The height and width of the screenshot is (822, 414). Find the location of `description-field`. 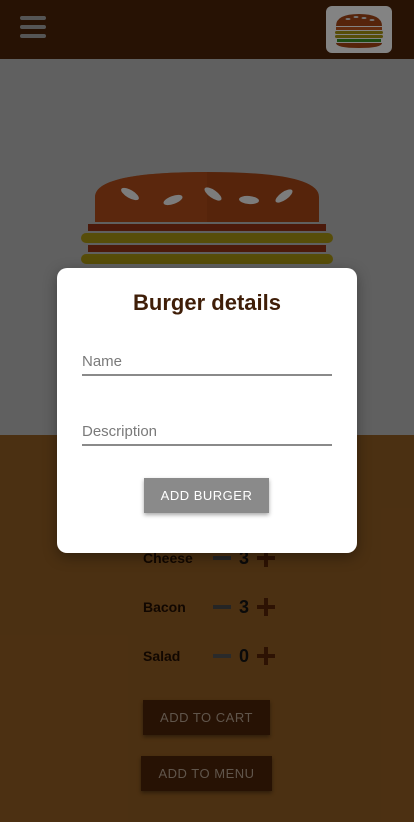

description-field is located at coordinates (207, 433).